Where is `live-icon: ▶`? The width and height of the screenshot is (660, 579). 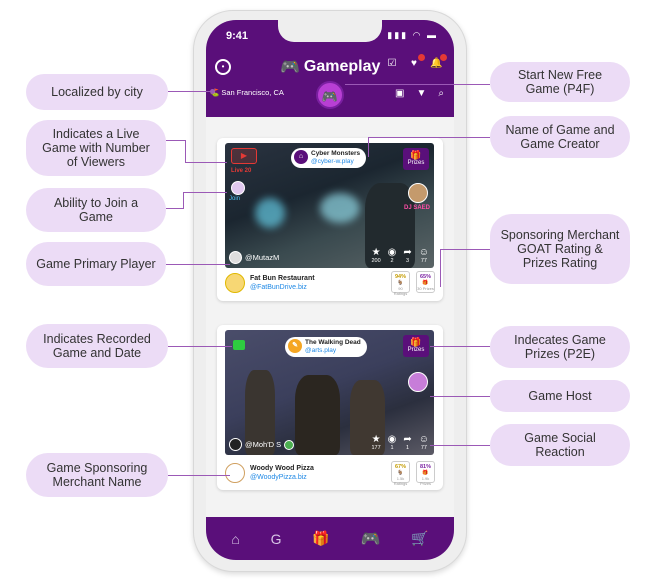
live-icon: ▶ is located at coordinates (244, 156).